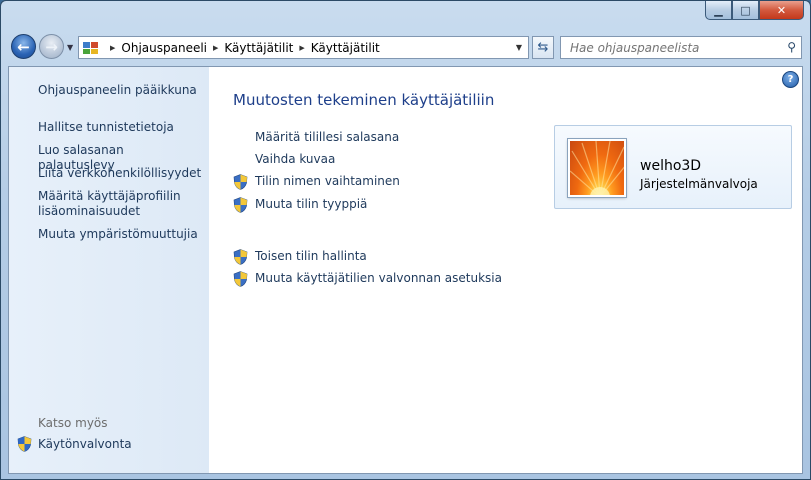 The width and height of the screenshot is (811, 480). Describe the element at coordinates (718, 10) in the screenshot. I see `minimize-button: ▁` at that location.